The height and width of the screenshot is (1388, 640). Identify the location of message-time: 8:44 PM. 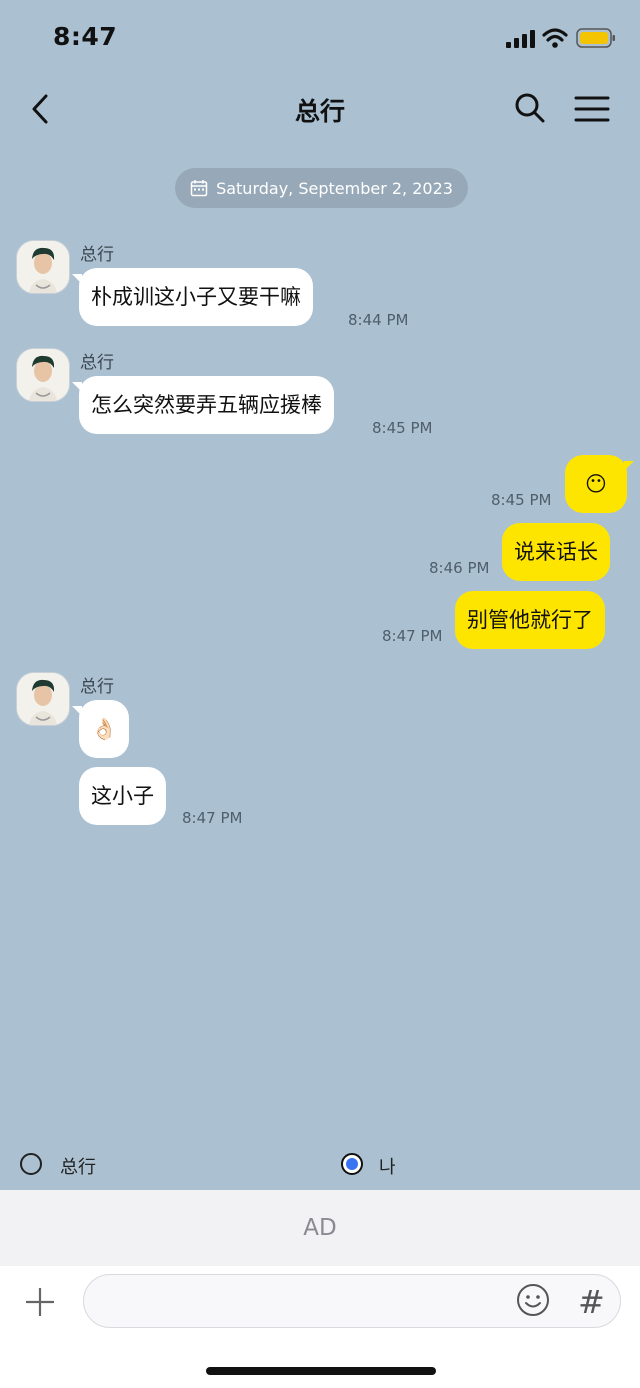
(378, 320).